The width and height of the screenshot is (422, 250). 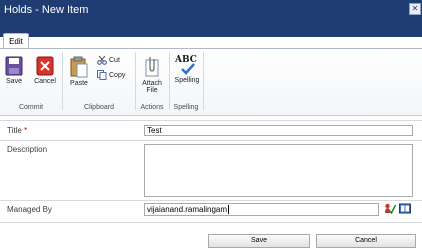 What do you see at coordinates (415, 9) in the screenshot?
I see `close-button: ✕` at bounding box center [415, 9].